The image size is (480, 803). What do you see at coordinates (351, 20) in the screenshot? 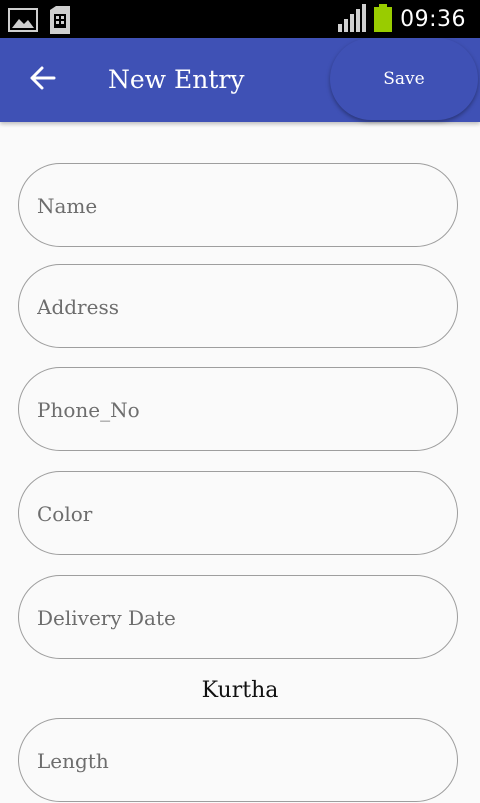
I see `signal-icon` at bounding box center [351, 20].